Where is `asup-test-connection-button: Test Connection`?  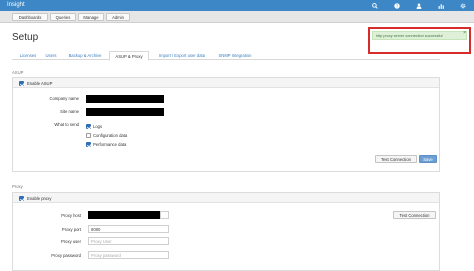 asup-test-connection-button: Test Connection is located at coordinates (396, 159).